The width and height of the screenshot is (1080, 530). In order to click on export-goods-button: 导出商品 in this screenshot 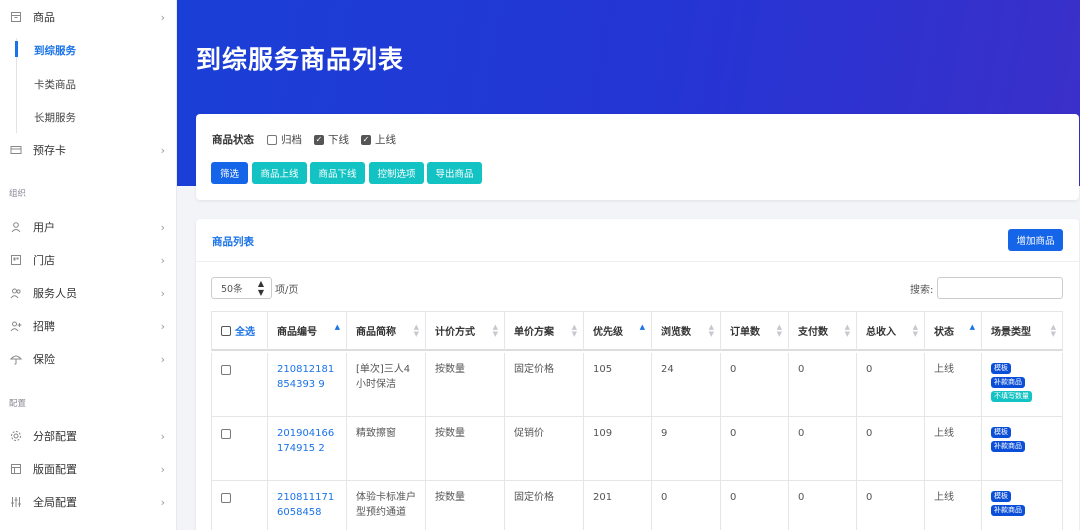, I will do `click(454, 173)`.